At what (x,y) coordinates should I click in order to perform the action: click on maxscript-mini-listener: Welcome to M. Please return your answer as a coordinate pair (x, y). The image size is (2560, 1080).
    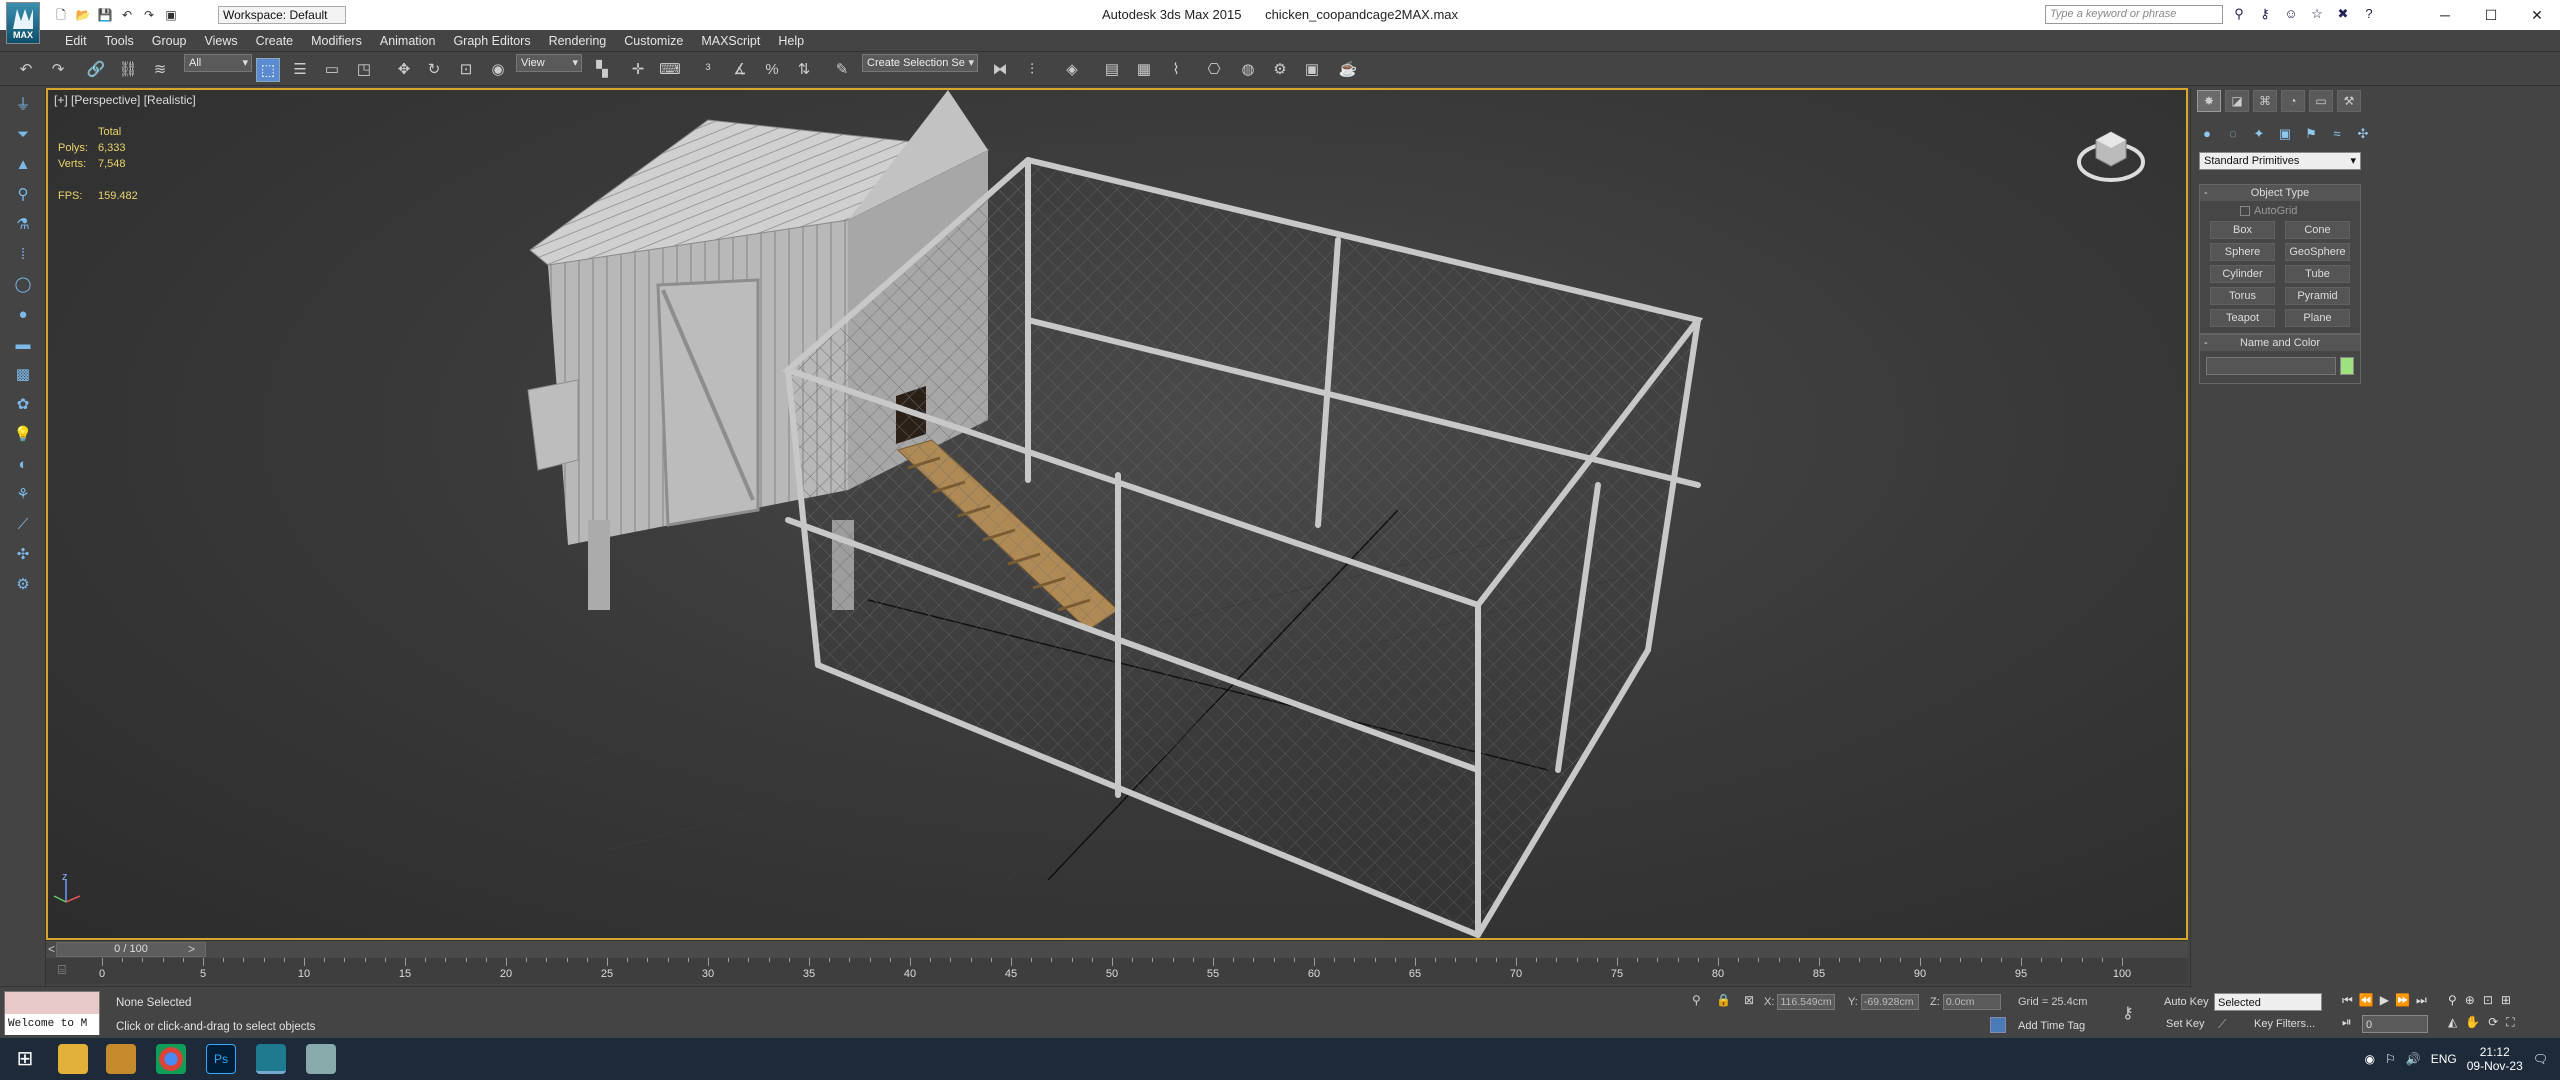
    Looking at the image, I should click on (52, 1024).